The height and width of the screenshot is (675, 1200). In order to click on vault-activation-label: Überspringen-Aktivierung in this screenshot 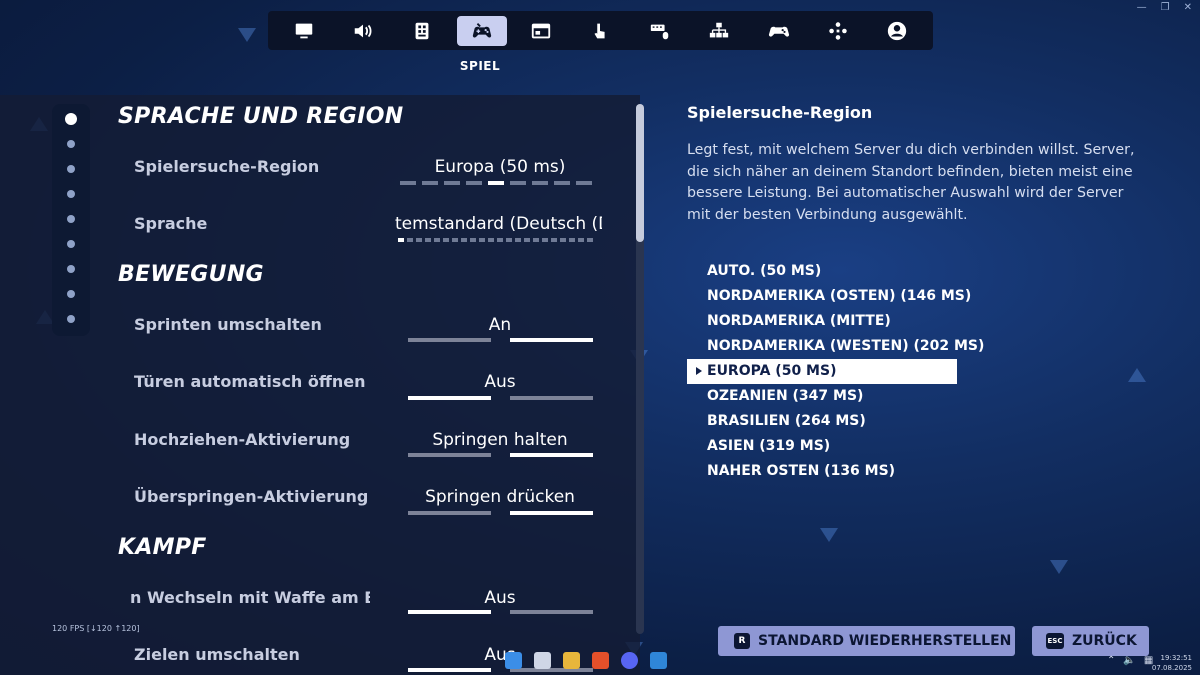, I will do `click(264, 496)`.